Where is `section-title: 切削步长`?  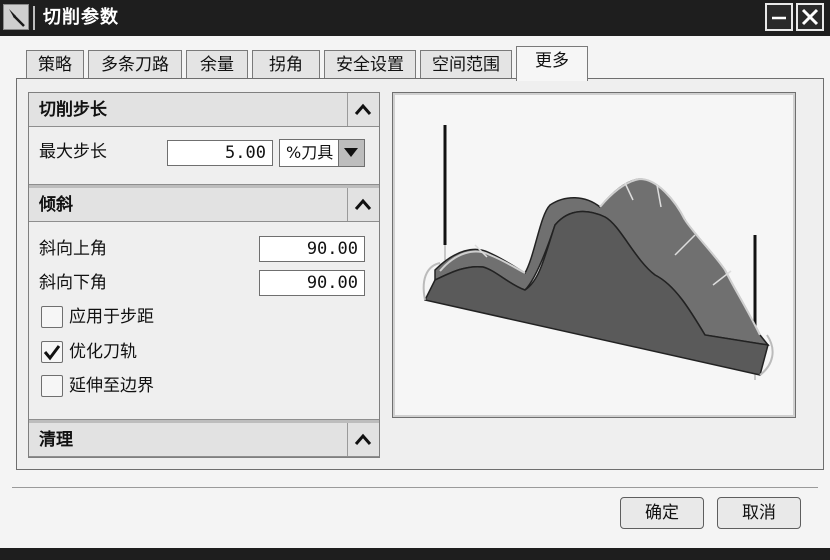
section-title: 切削步长 is located at coordinates (73, 110).